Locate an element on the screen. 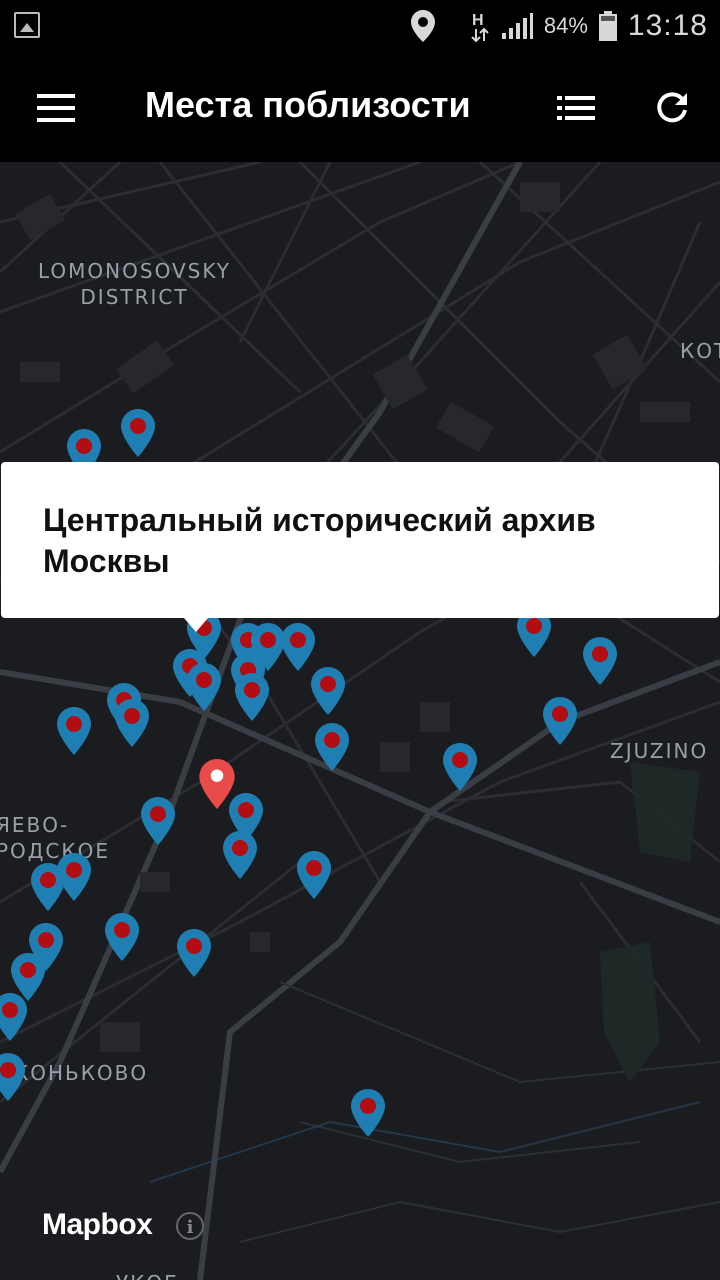 The image size is (720, 1280). menu-icon is located at coordinates (56, 108).